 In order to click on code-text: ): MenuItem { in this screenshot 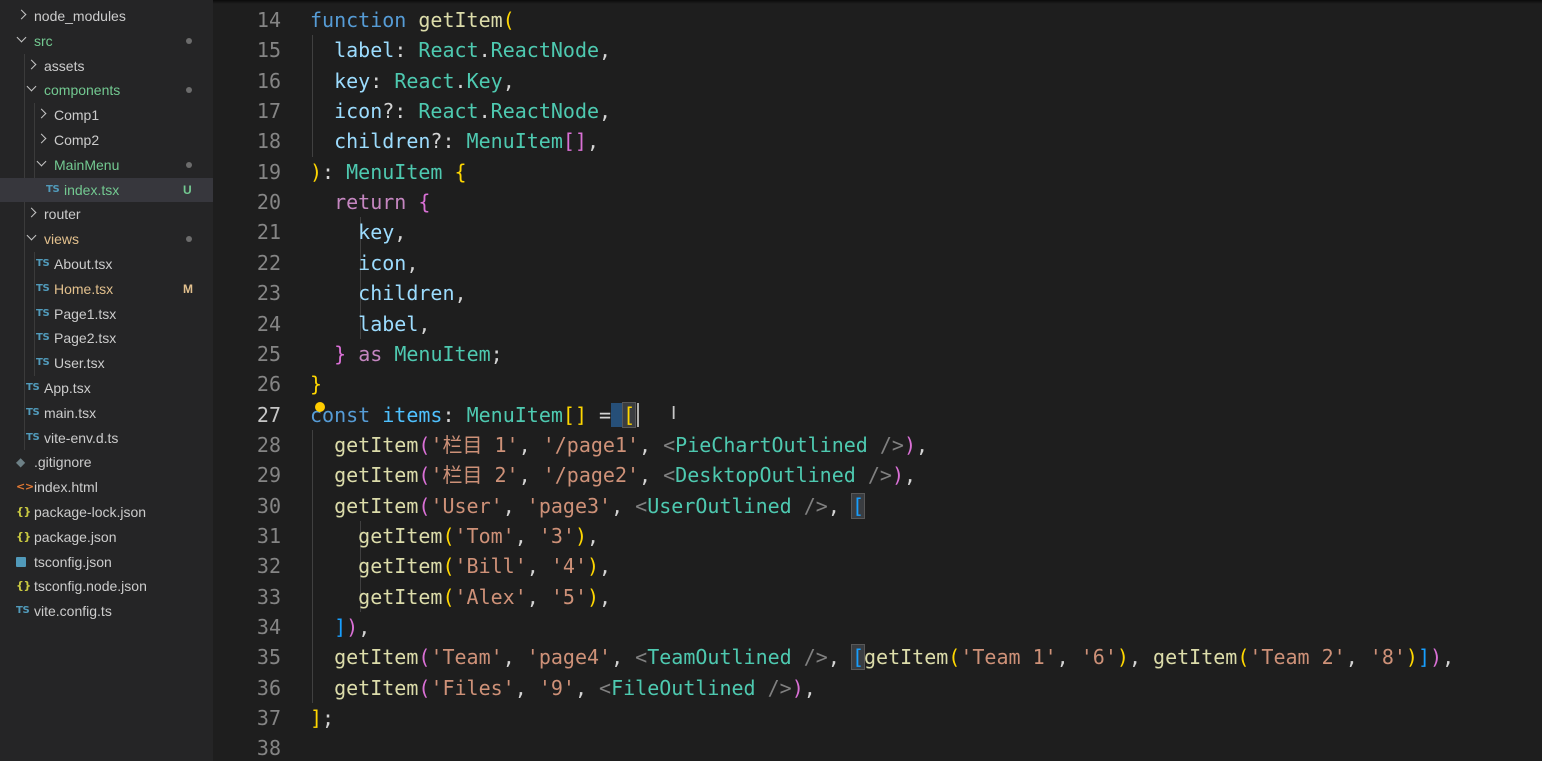, I will do `click(388, 171)`.